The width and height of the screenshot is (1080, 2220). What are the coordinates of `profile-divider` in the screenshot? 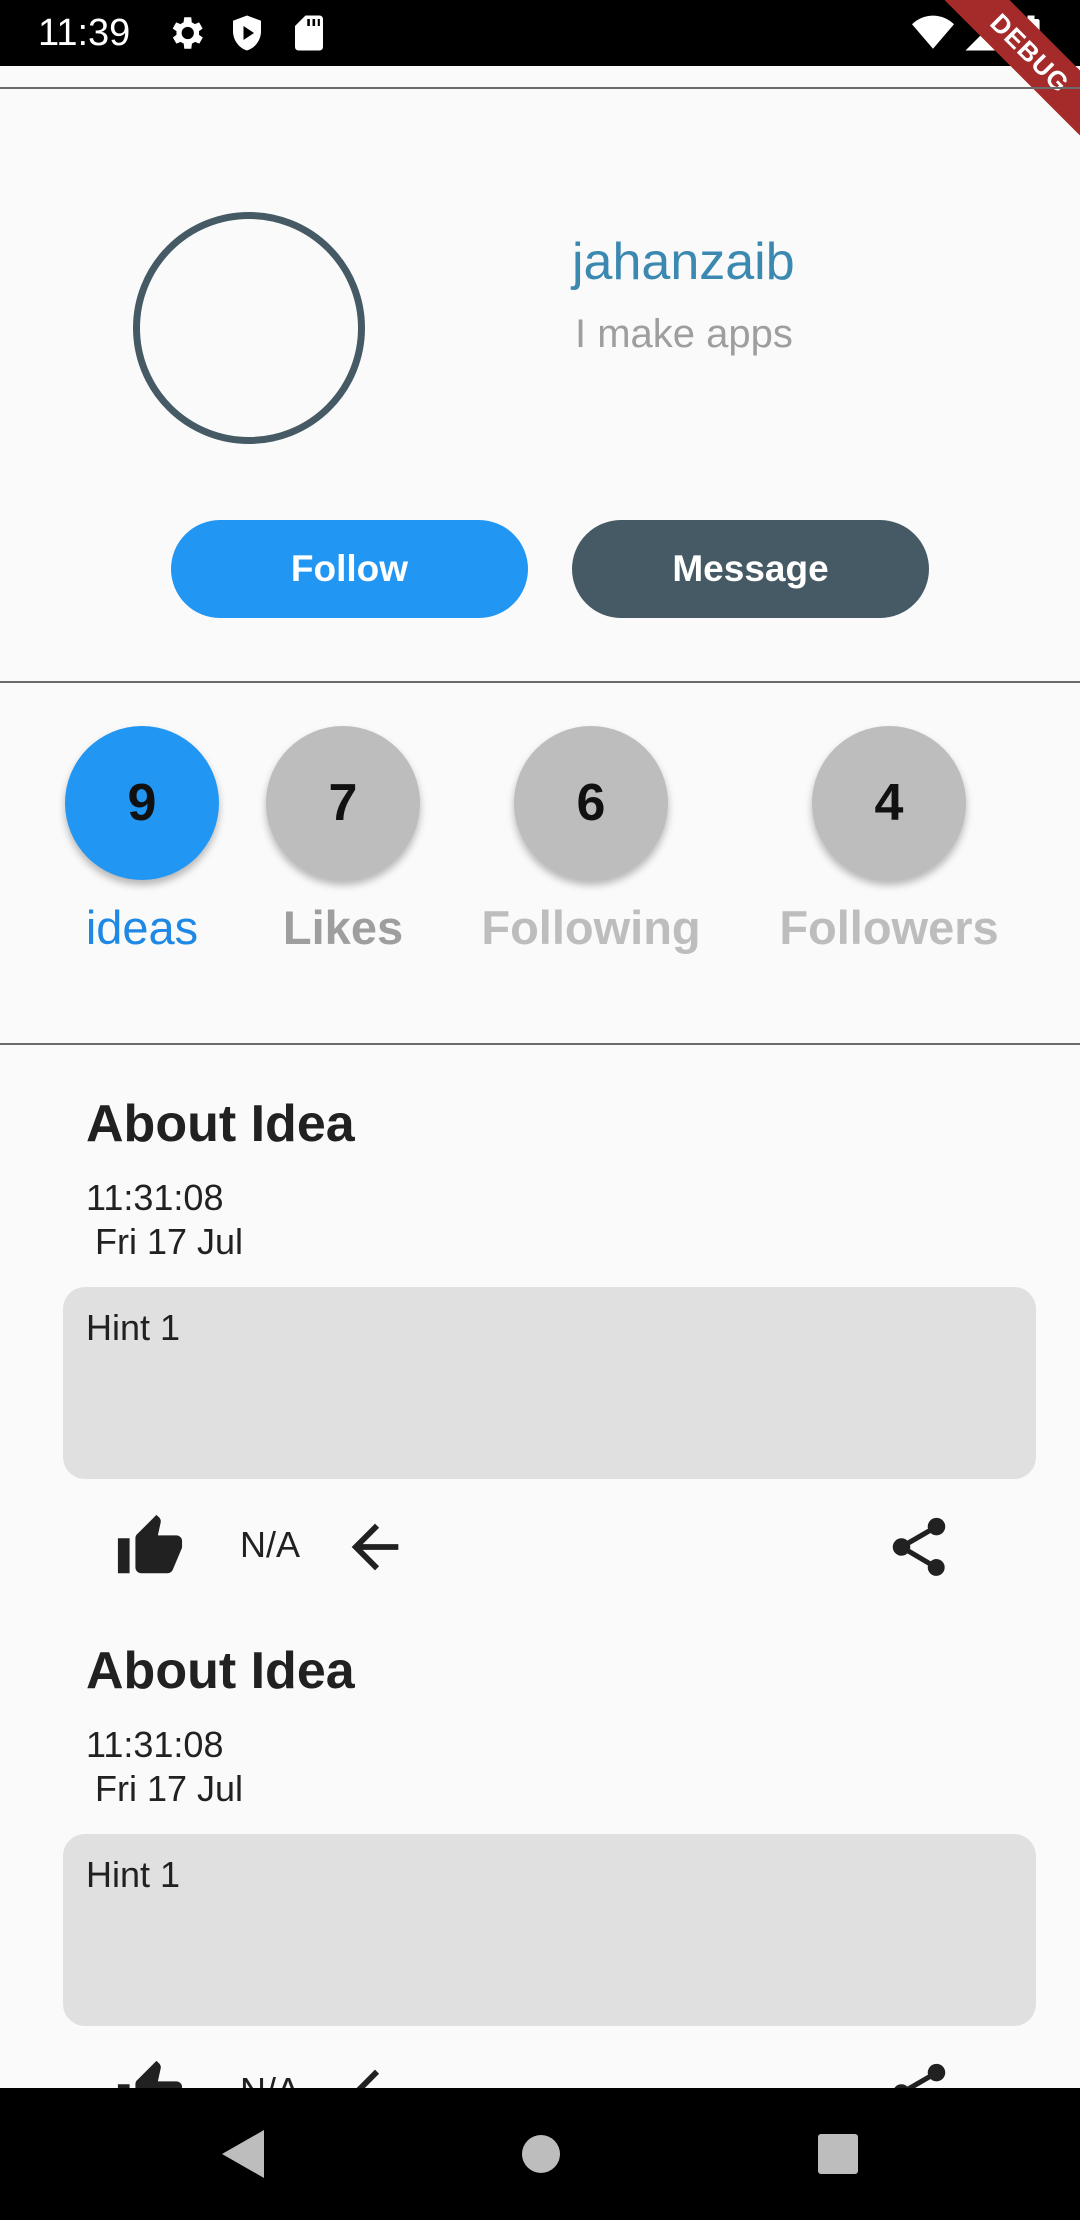 It's located at (540, 682).